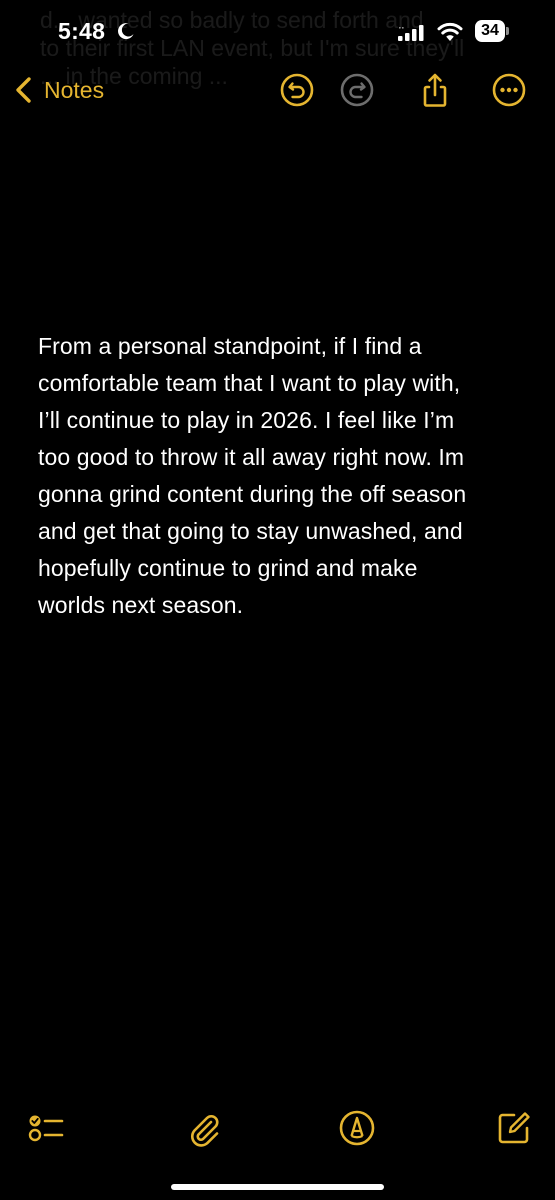  I want to click on battery-level: 34, so click(490, 31).